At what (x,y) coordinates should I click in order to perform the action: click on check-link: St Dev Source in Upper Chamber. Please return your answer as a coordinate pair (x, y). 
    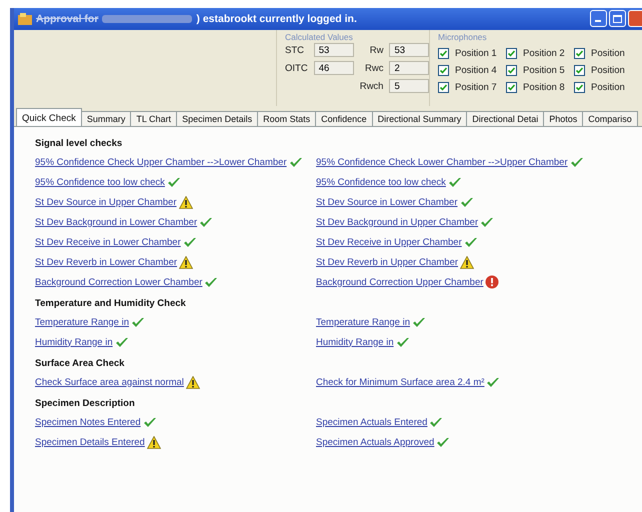
    Looking at the image, I should click on (106, 202).